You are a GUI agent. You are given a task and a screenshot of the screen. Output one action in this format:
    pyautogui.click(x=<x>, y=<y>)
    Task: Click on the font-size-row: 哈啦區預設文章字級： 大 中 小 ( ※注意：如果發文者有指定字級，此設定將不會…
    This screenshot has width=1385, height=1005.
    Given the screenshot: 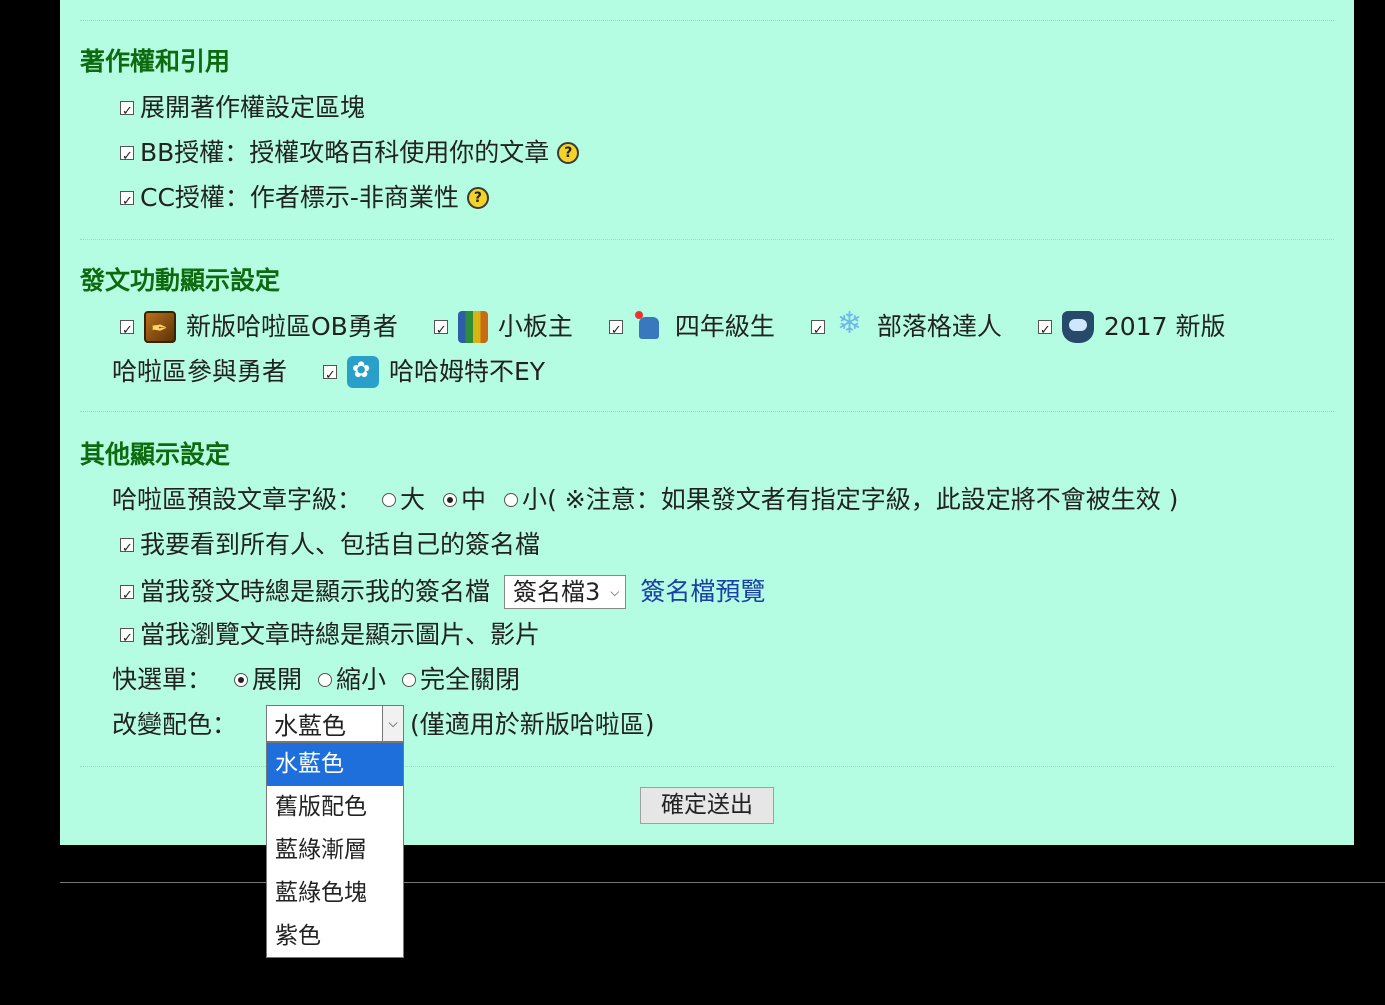 What is the action you would take?
    pyautogui.click(x=645, y=500)
    